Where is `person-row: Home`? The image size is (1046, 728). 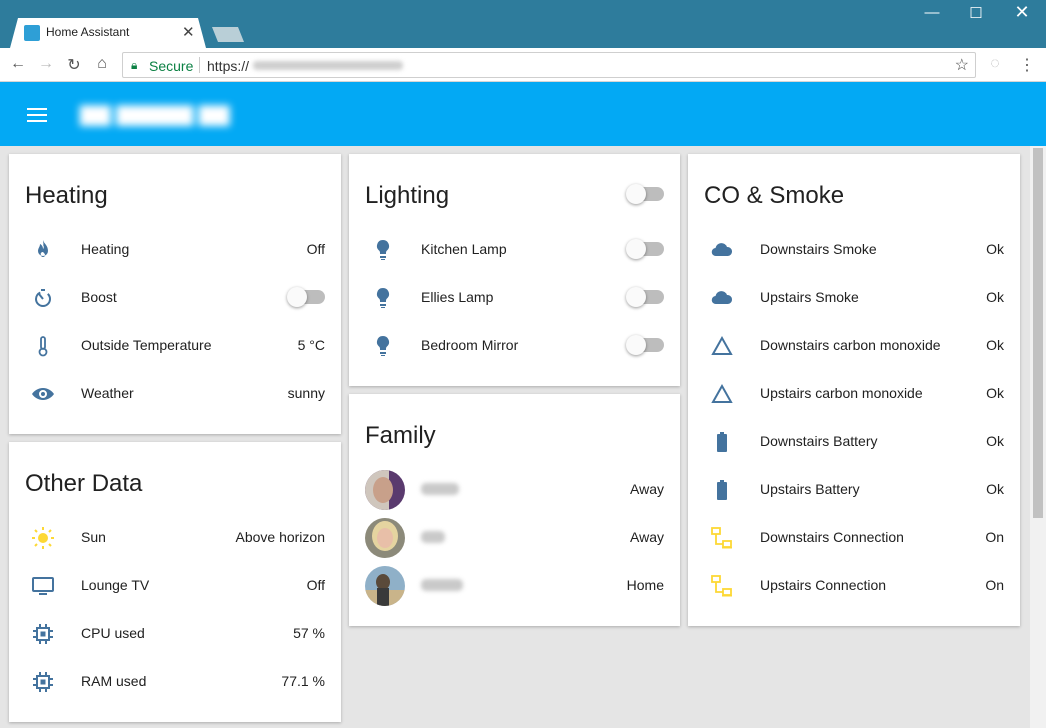 person-row: Home is located at coordinates (514, 586).